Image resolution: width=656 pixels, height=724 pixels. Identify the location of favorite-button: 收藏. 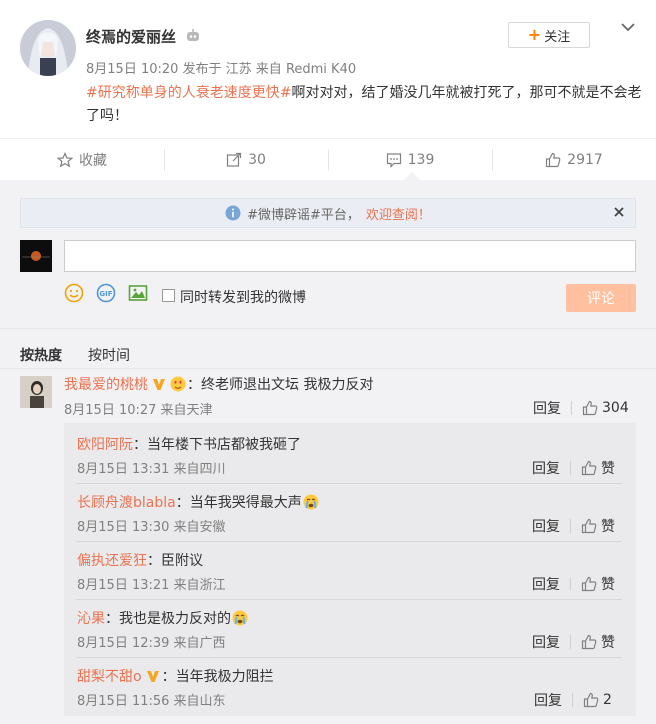
(82, 159).